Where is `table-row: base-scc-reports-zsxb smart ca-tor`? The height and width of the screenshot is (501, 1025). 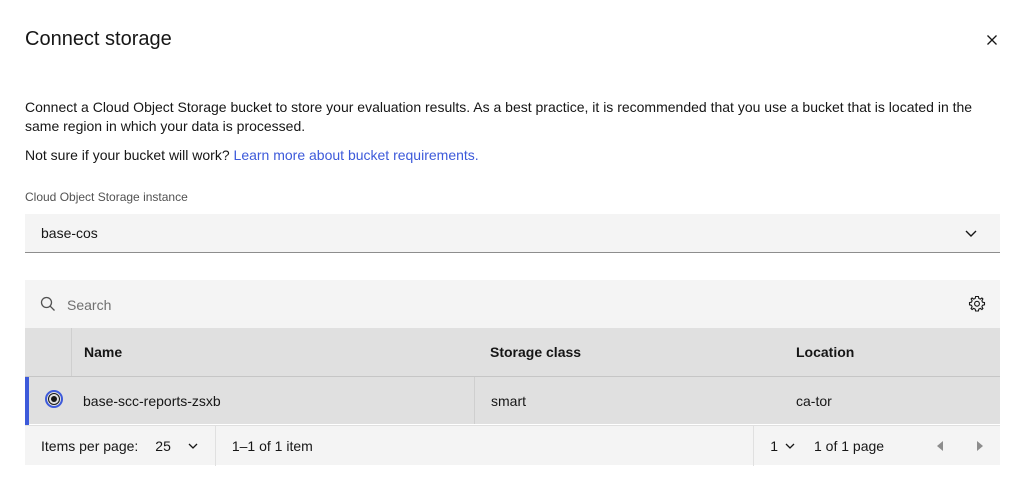
table-row: base-scc-reports-zsxb smart ca-tor is located at coordinates (512, 400).